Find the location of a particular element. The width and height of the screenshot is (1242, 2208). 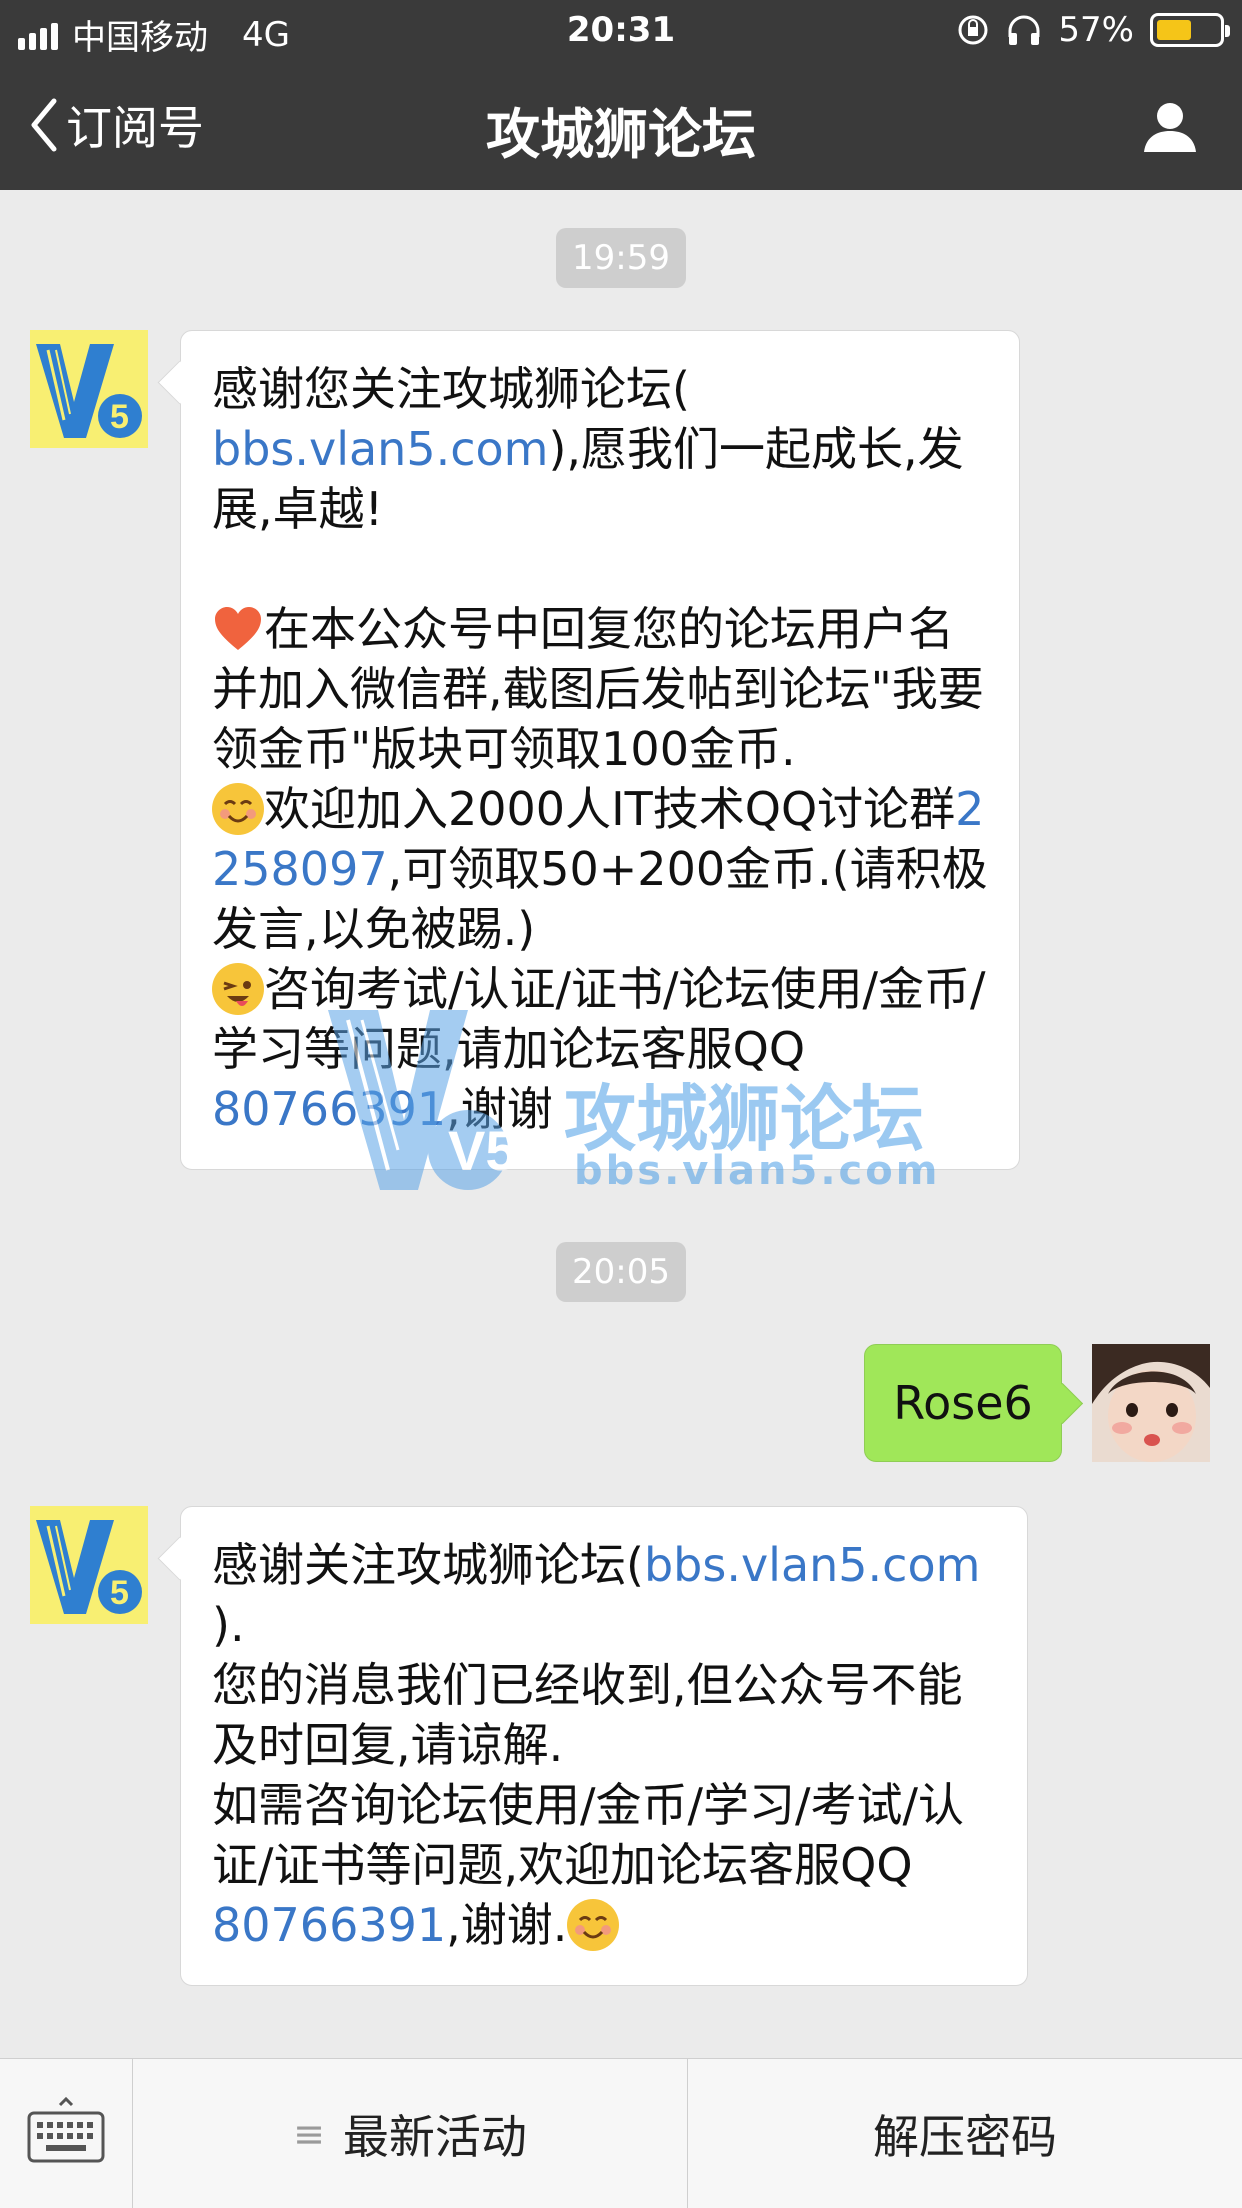

profile-icon is located at coordinates (1170, 126).